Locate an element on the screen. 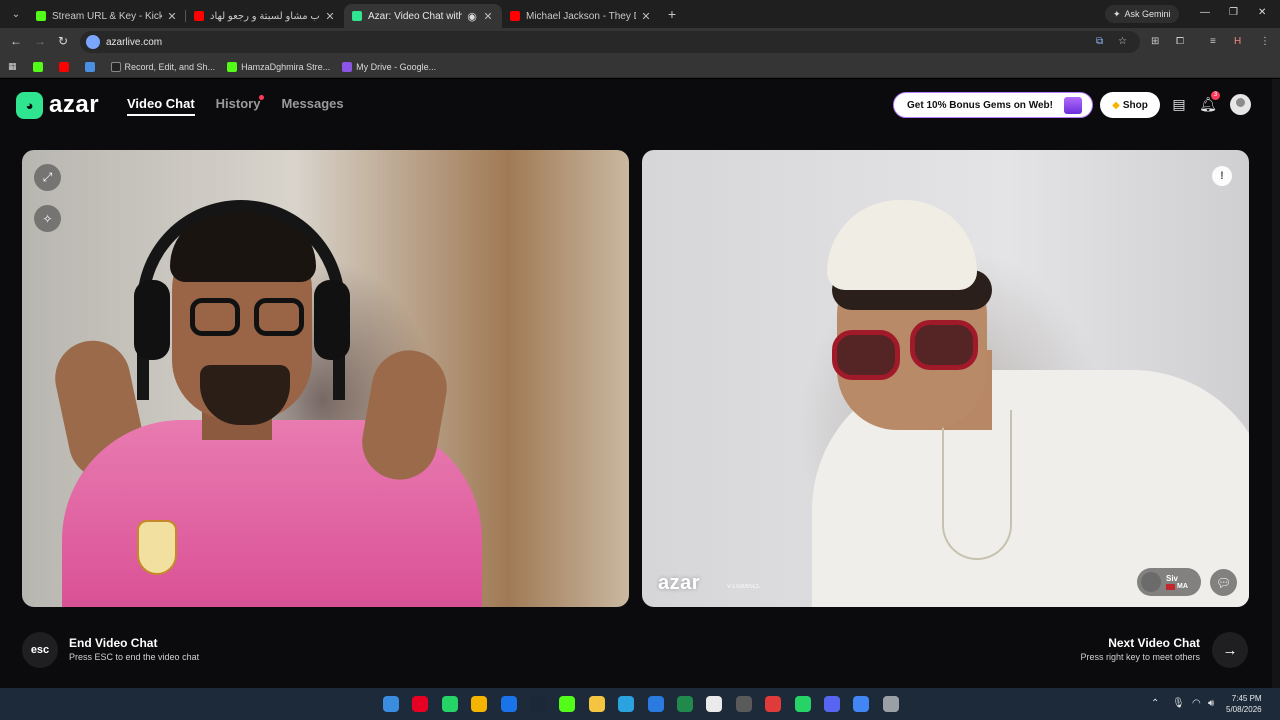 The width and height of the screenshot is (1280, 720). browser-tab: الشباب مشاو لسبتة و رجعو لهاد ✕ is located at coordinates (265, 16).